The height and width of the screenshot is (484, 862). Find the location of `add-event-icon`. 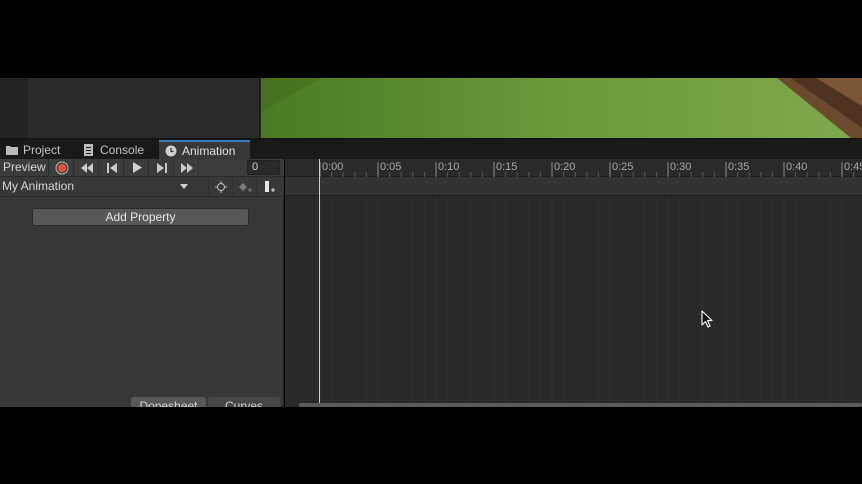

add-event-icon is located at coordinates (269, 186).